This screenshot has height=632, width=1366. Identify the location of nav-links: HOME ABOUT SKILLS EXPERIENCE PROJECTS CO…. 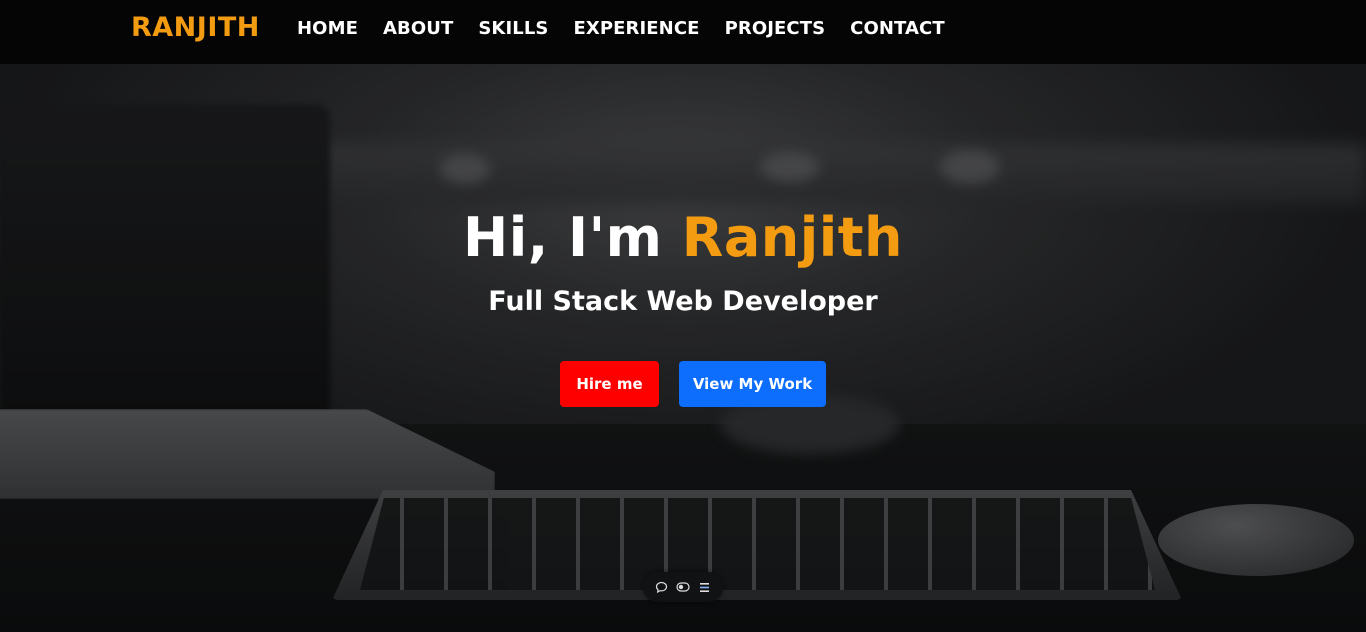
(633, 28).